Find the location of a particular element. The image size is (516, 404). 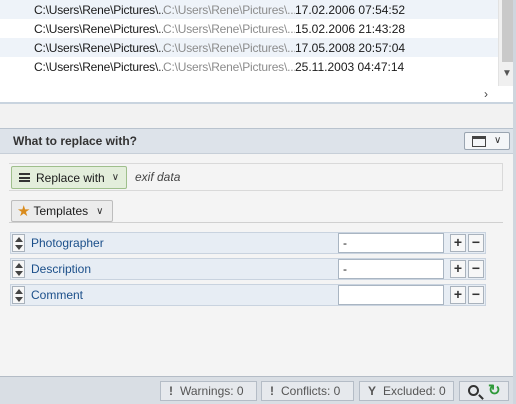

comment-input is located at coordinates (391, 295).